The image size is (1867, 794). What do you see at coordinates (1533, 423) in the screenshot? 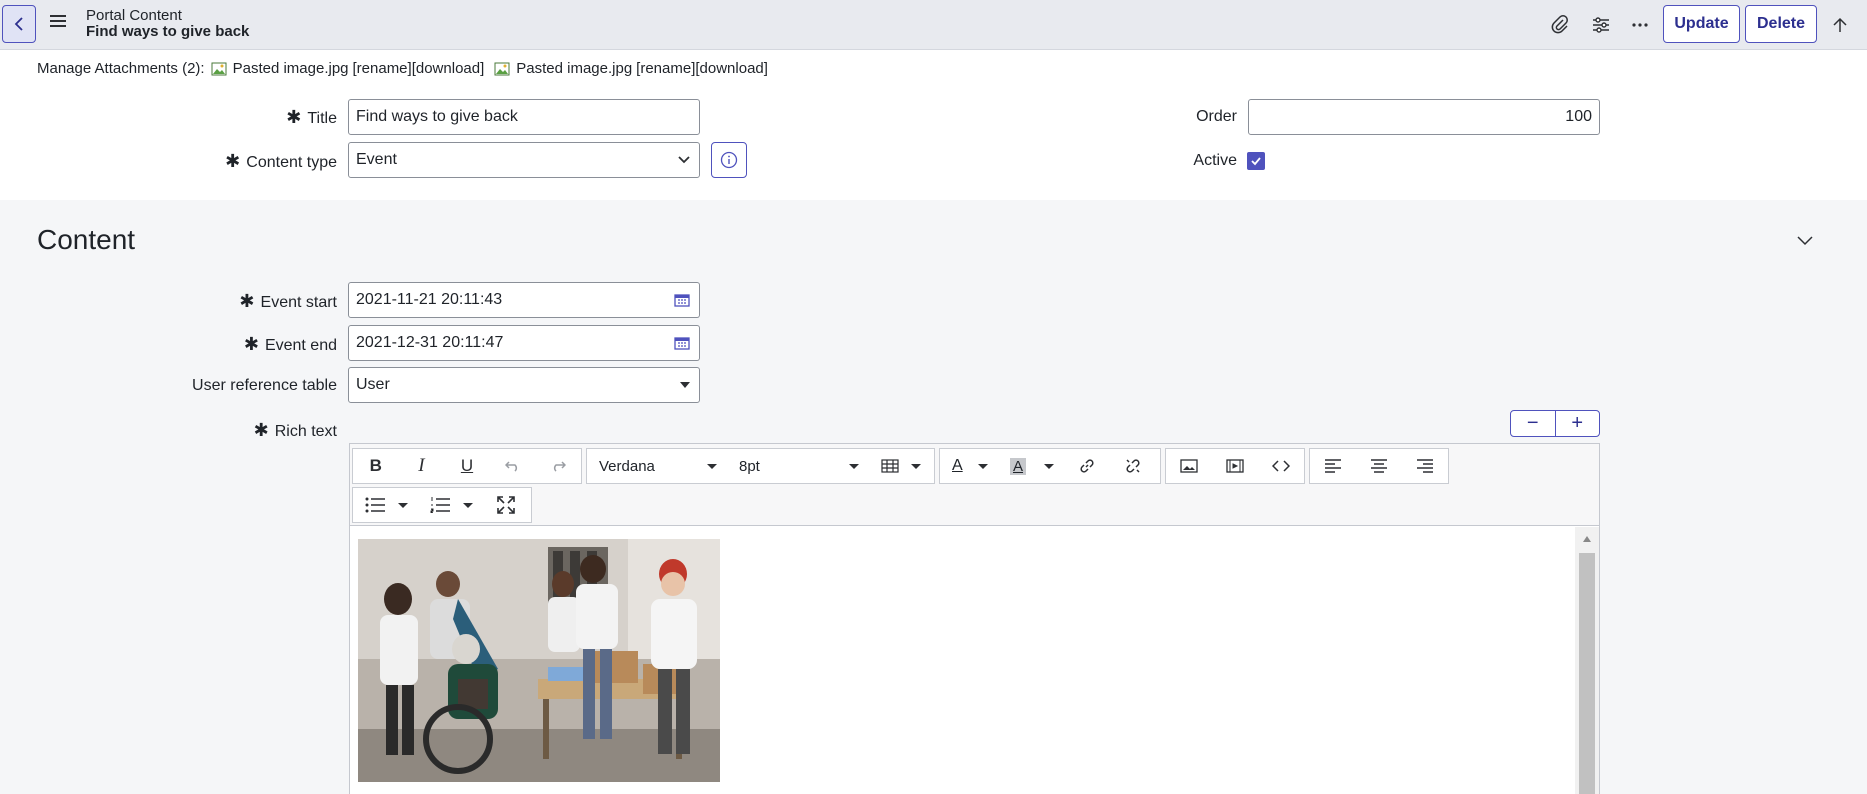
I see `shrink-editor-button: −` at bounding box center [1533, 423].